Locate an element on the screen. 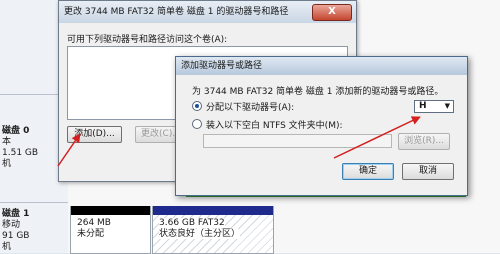  annotation-arrows is located at coordinates (239, 141).